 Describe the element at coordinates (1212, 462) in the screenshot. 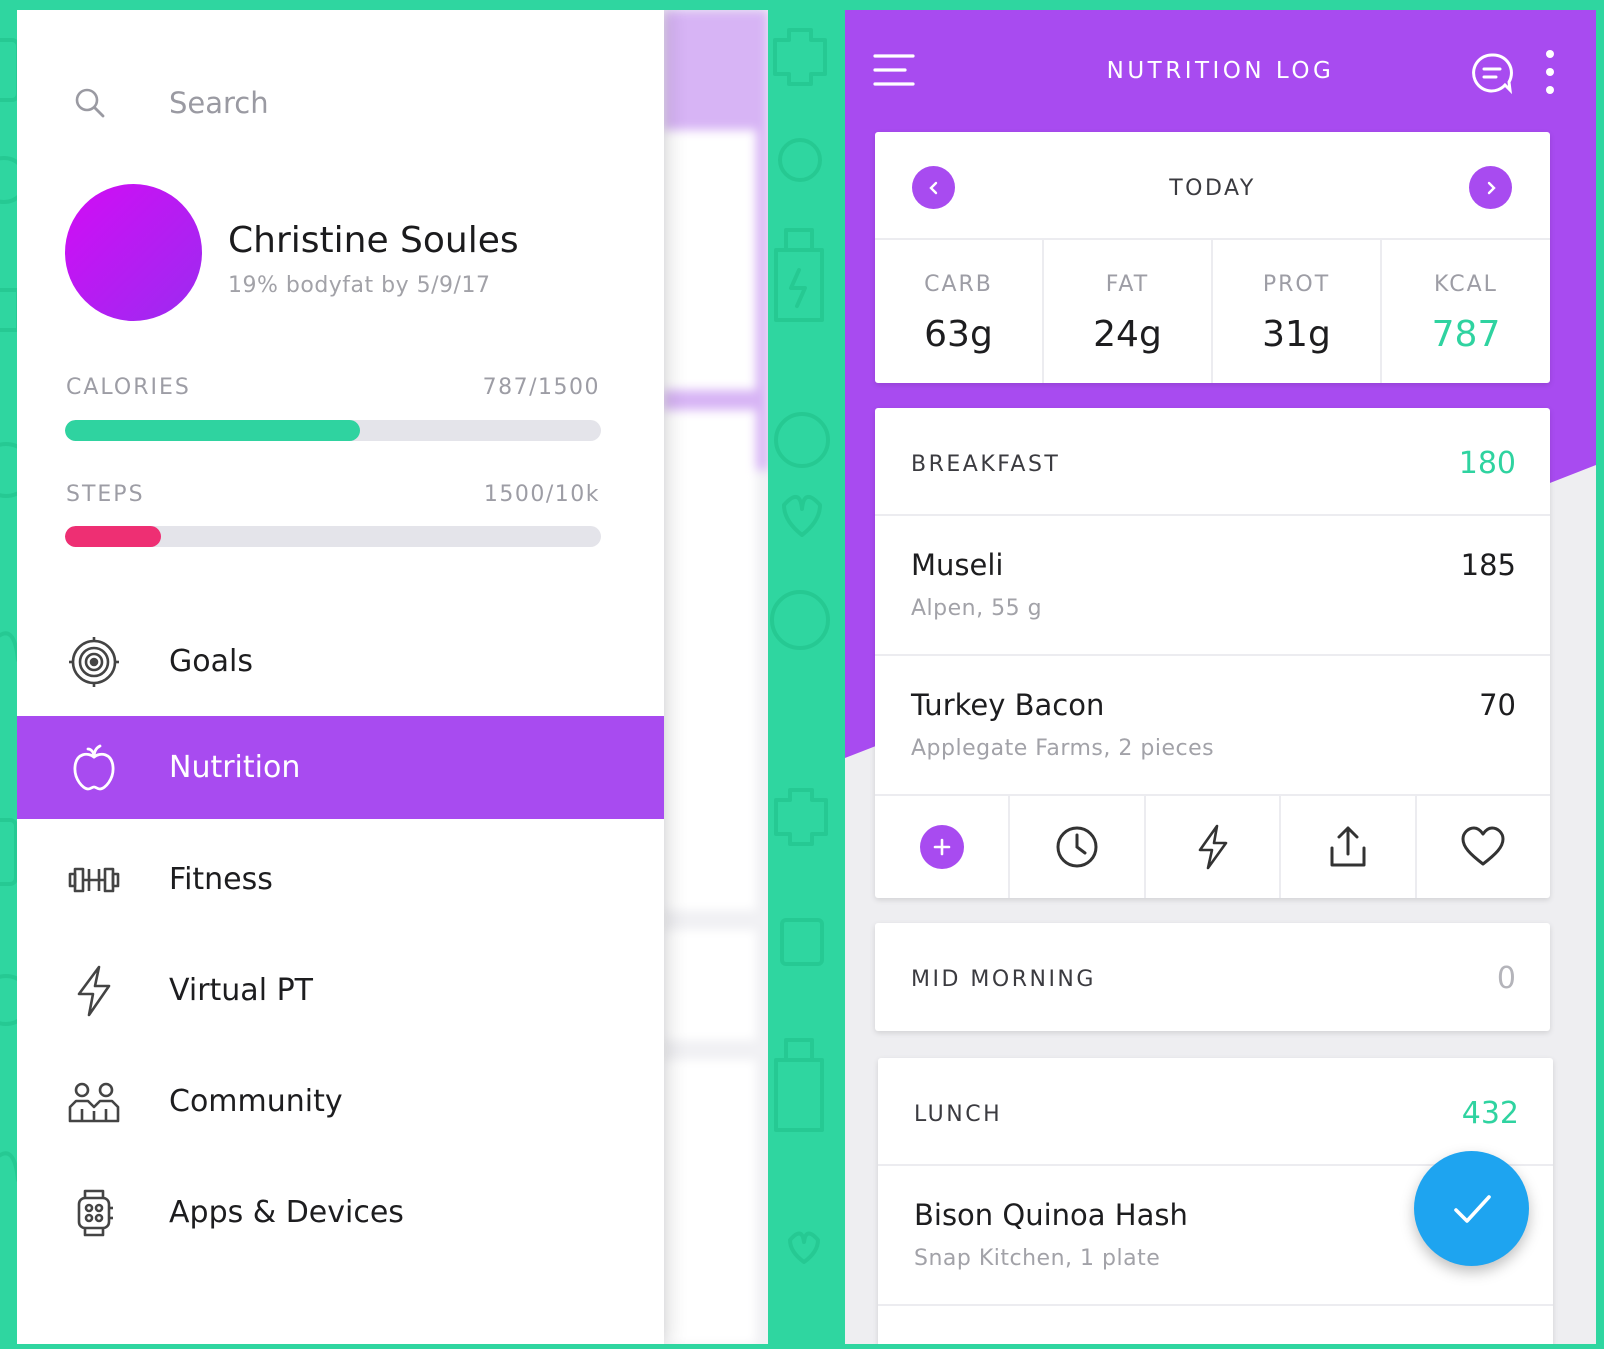

I see `meal-header: BREAKFAST 180` at that location.